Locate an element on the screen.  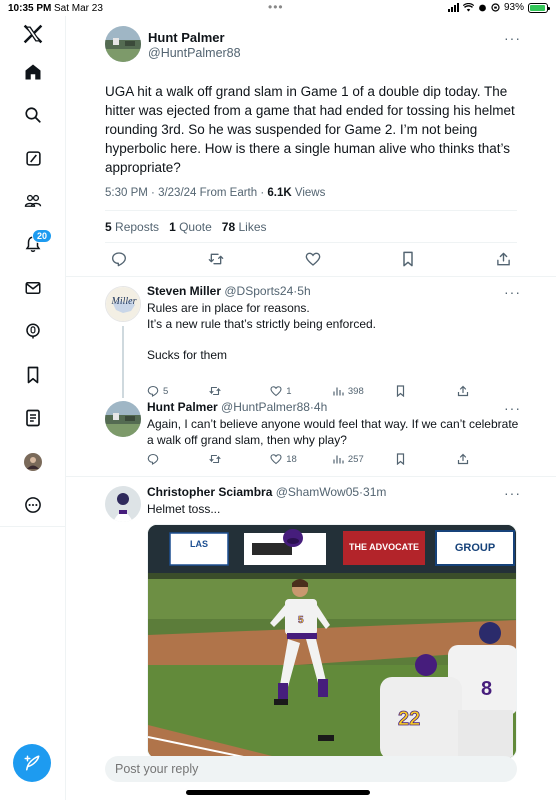
alarm-icon is located at coordinates (482, 8).